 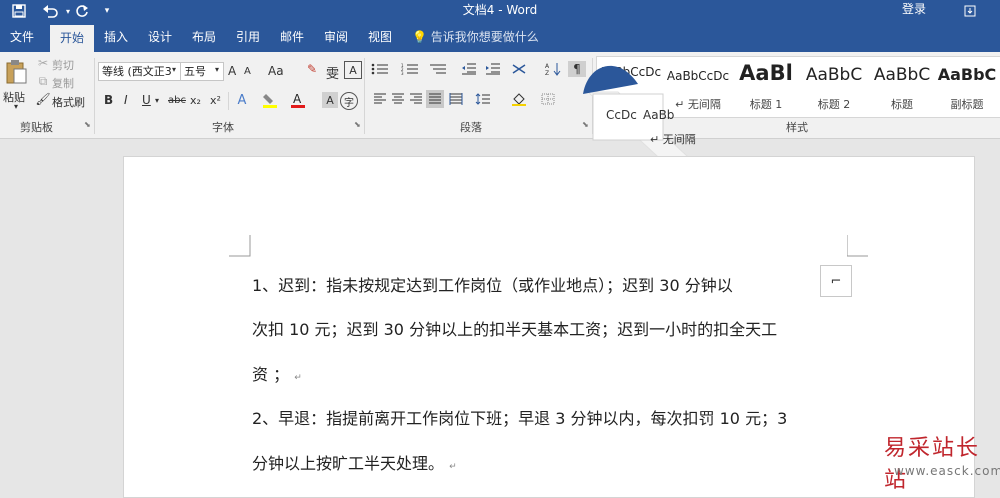 What do you see at coordinates (87, 124) in the screenshot?
I see `clipboard-launcher-icon: ⬊` at bounding box center [87, 124].